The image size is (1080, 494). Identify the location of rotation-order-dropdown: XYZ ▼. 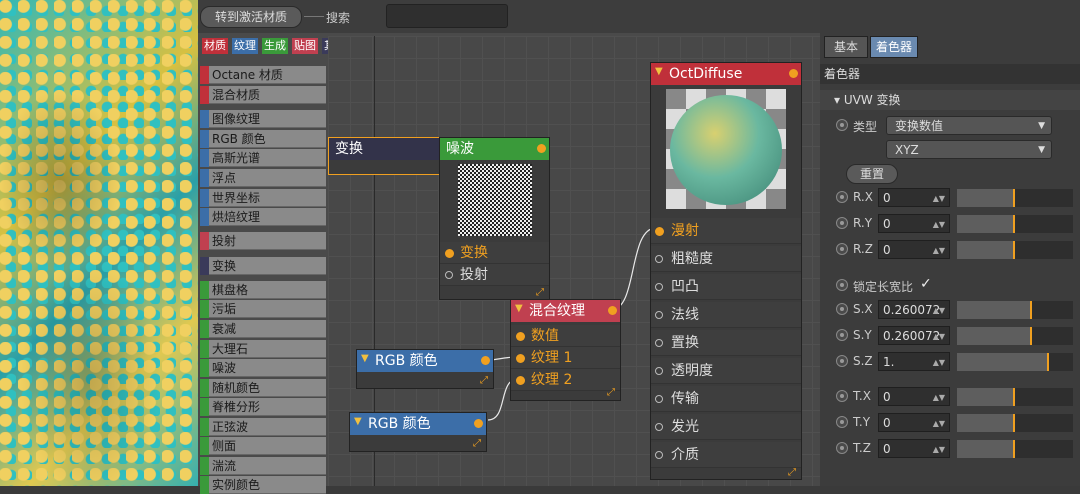
(969, 149).